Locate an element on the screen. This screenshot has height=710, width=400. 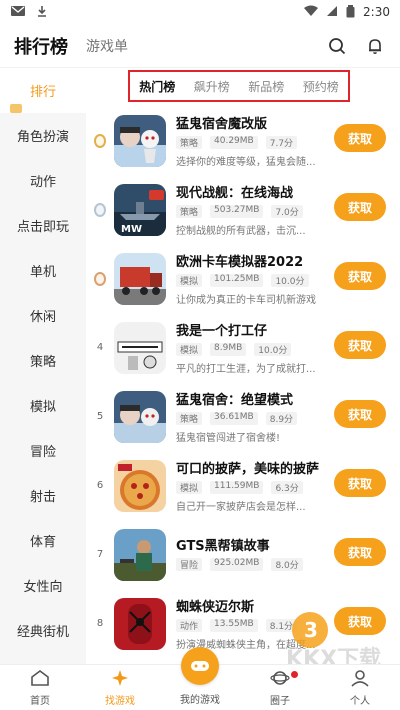
sidebar-item-arcade: 经典街机 is located at coordinates (43, 630).